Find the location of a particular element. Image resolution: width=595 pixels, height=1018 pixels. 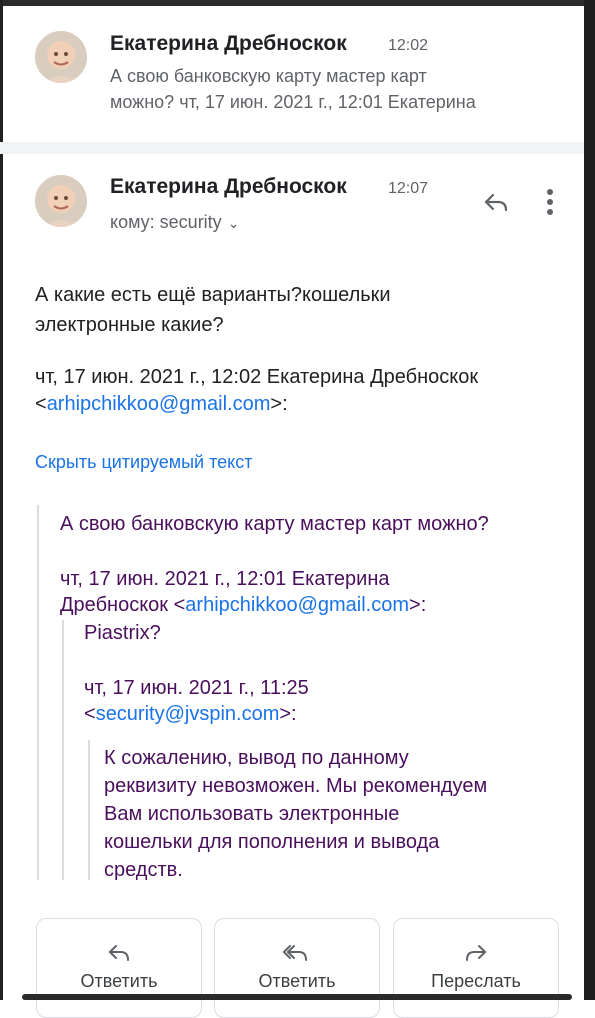

quoted-attribution-2-email: <security@jvspin.com>: is located at coordinates (190, 714).